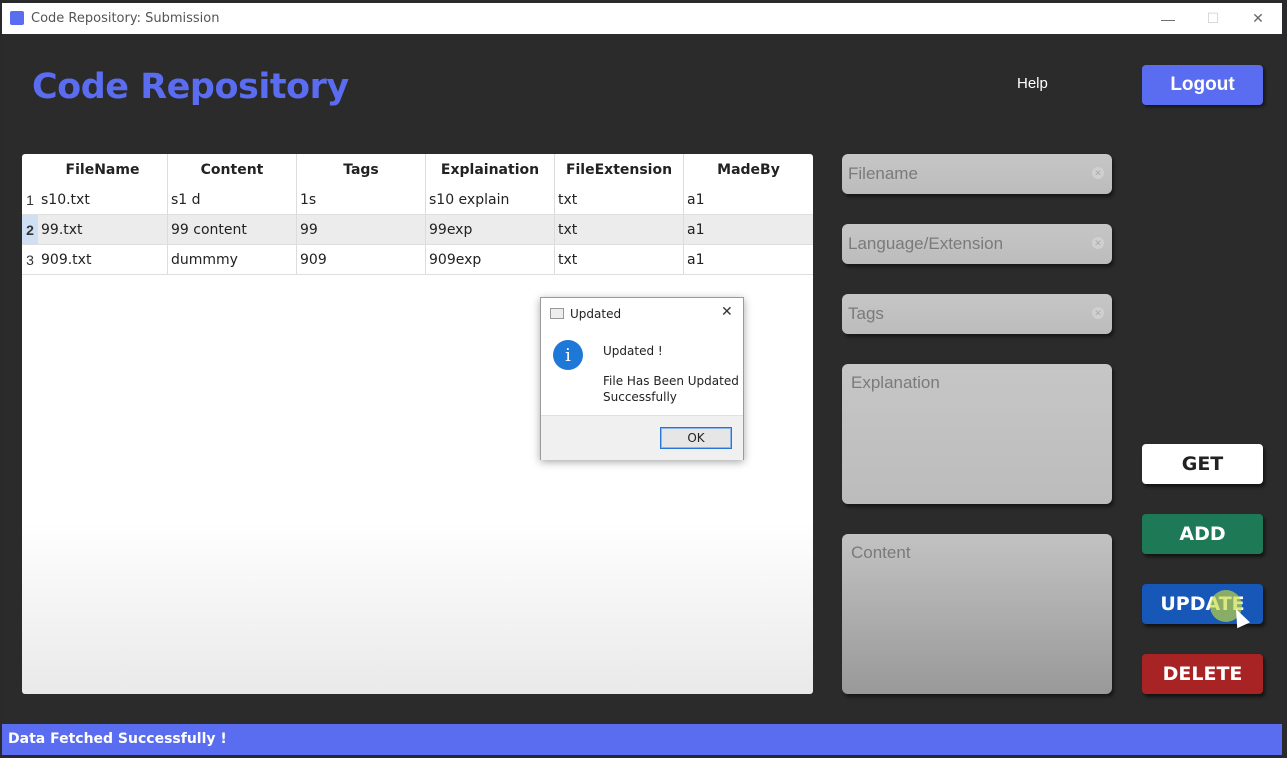 The width and height of the screenshot is (1287, 758). Describe the element at coordinates (232, 199) in the screenshot. I see `table-cell: s1 d` at that location.